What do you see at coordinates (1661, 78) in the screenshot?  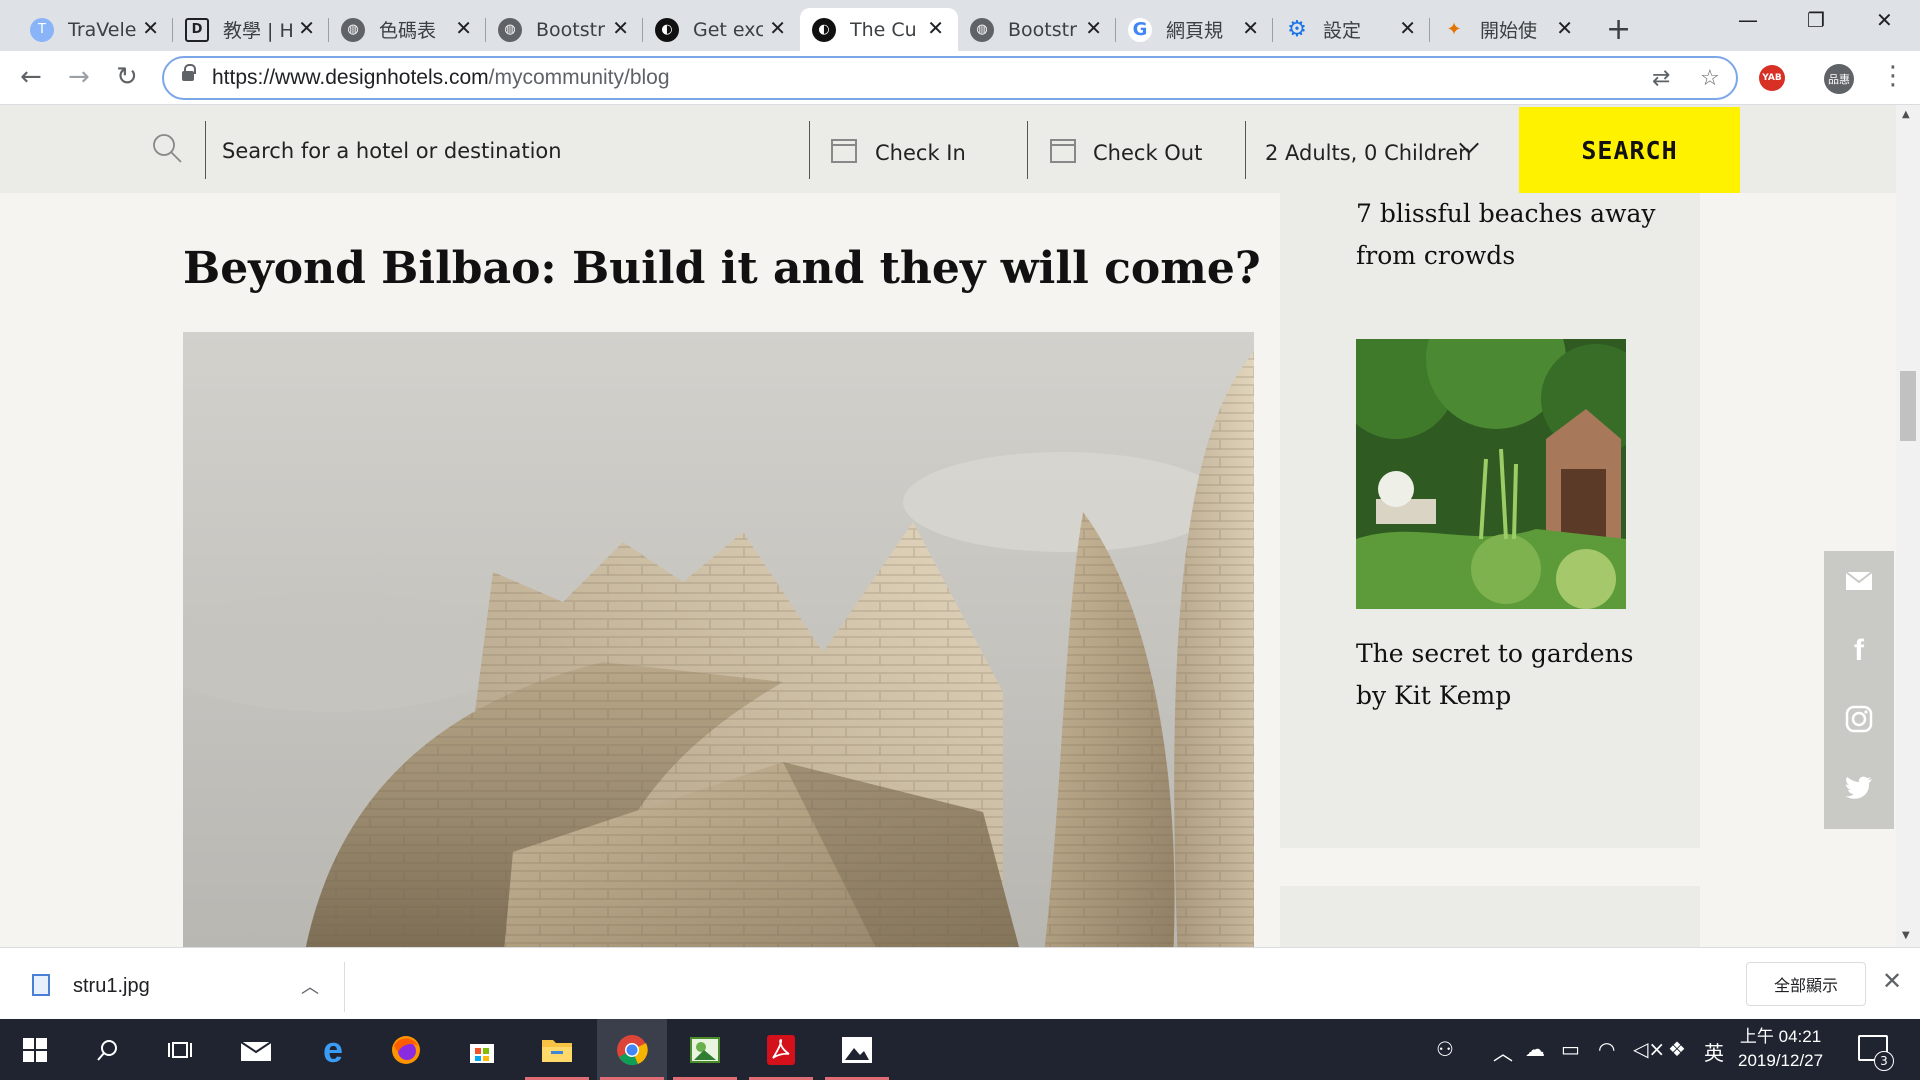 I see `translate-icon: ⇄` at bounding box center [1661, 78].